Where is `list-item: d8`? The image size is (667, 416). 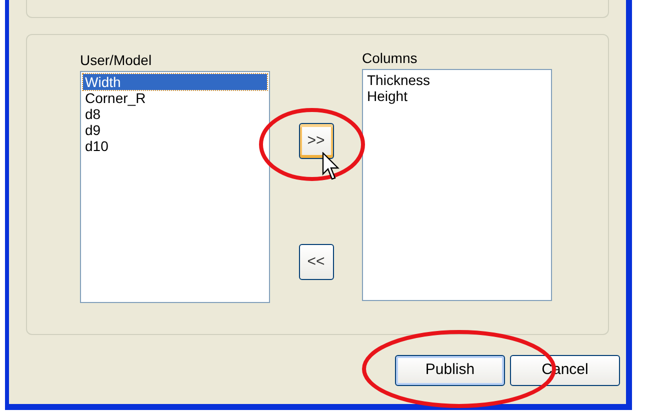
list-item: d8 is located at coordinates (175, 114).